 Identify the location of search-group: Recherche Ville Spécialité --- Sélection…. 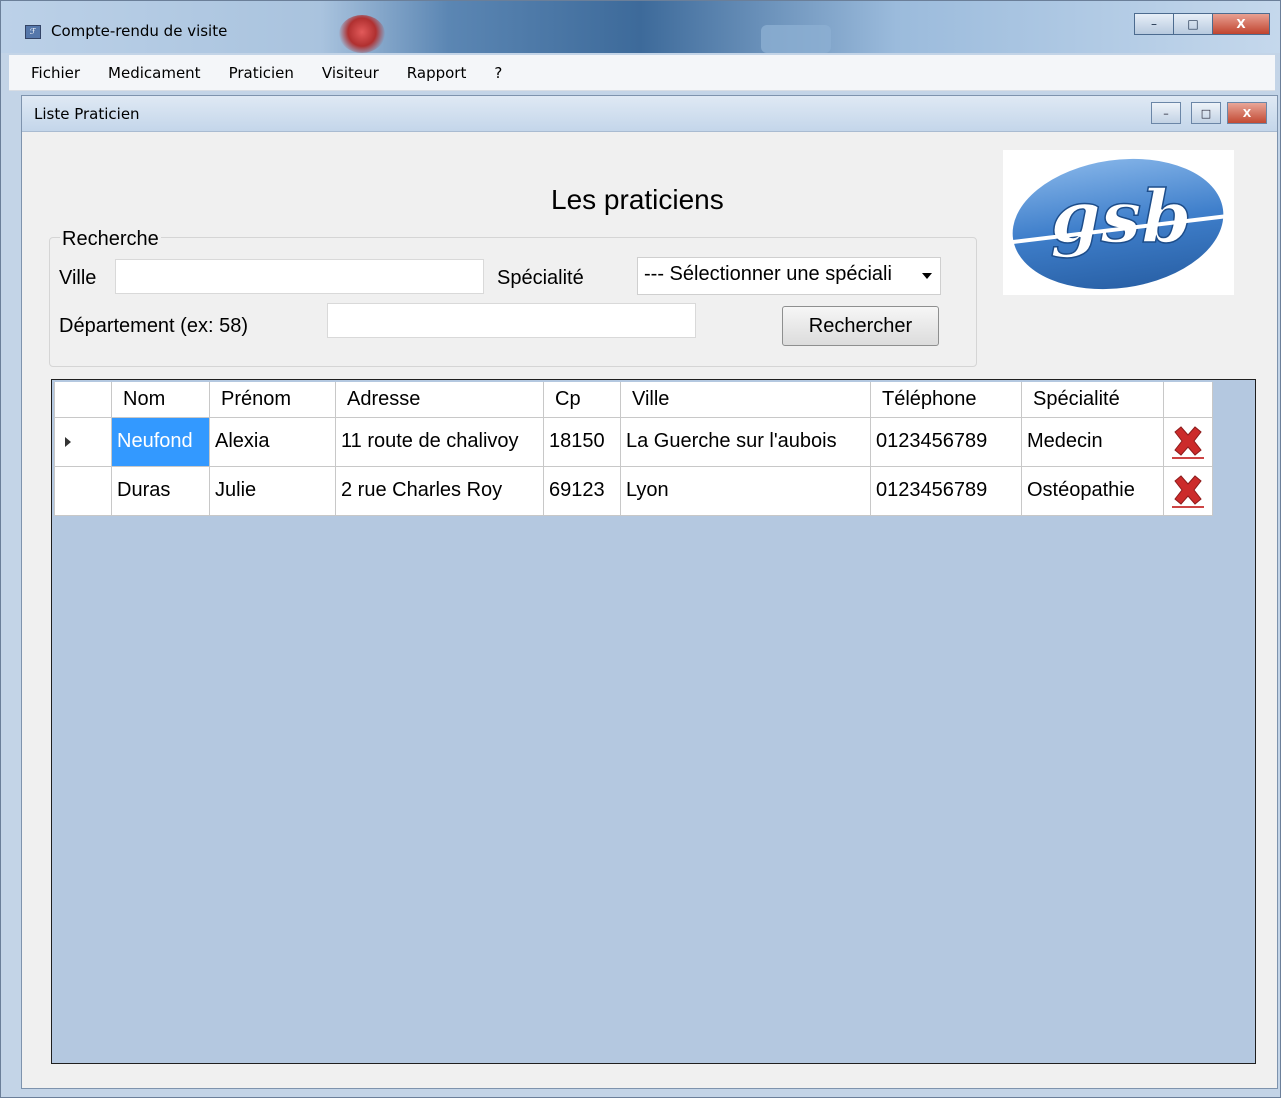
(513, 297).